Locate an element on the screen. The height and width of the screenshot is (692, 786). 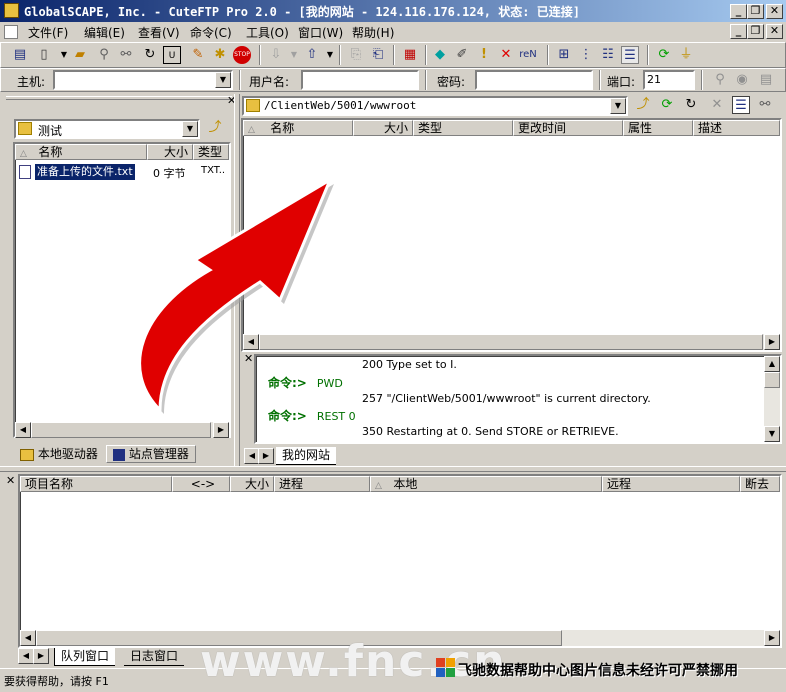
stop-icon: STOP is located at coordinates (242, 55).